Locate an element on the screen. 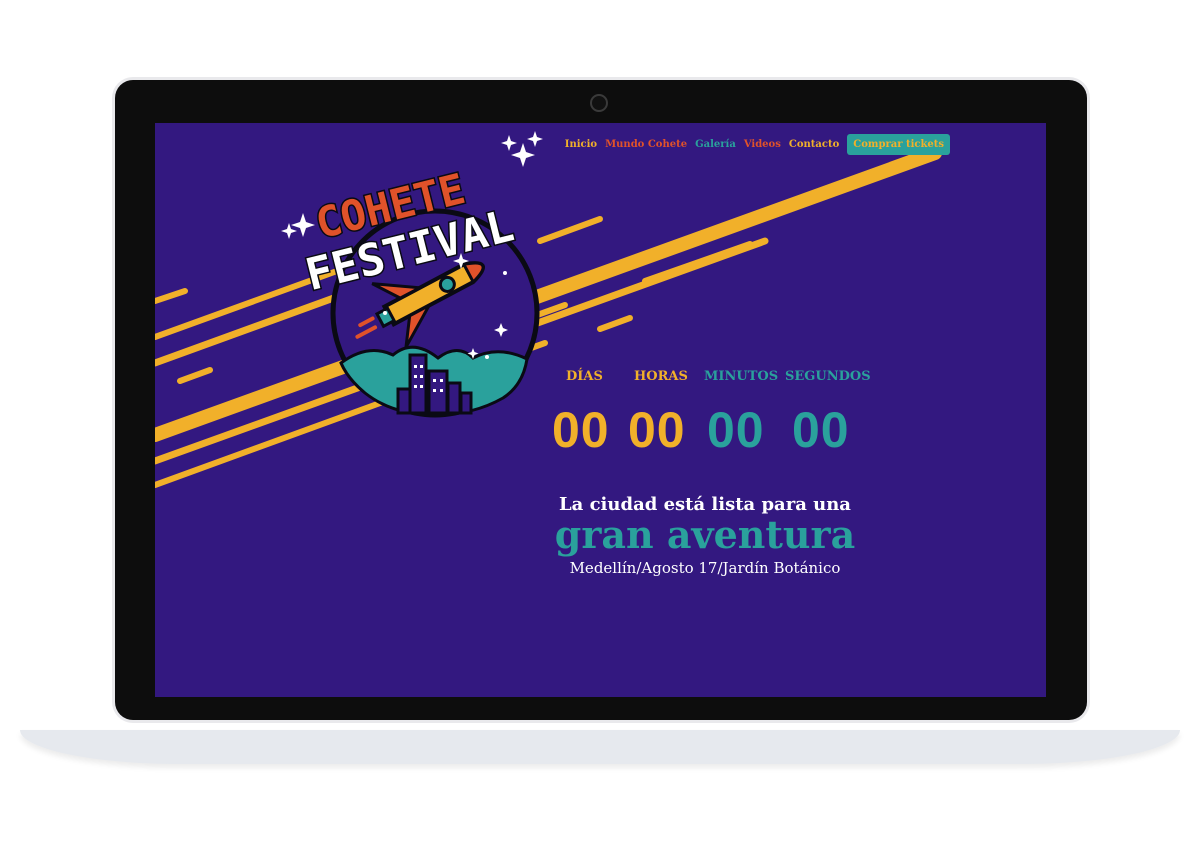 Image resolution: width=1200 pixels, height=841 pixels. hours-value: 00 is located at coordinates (657, 430).